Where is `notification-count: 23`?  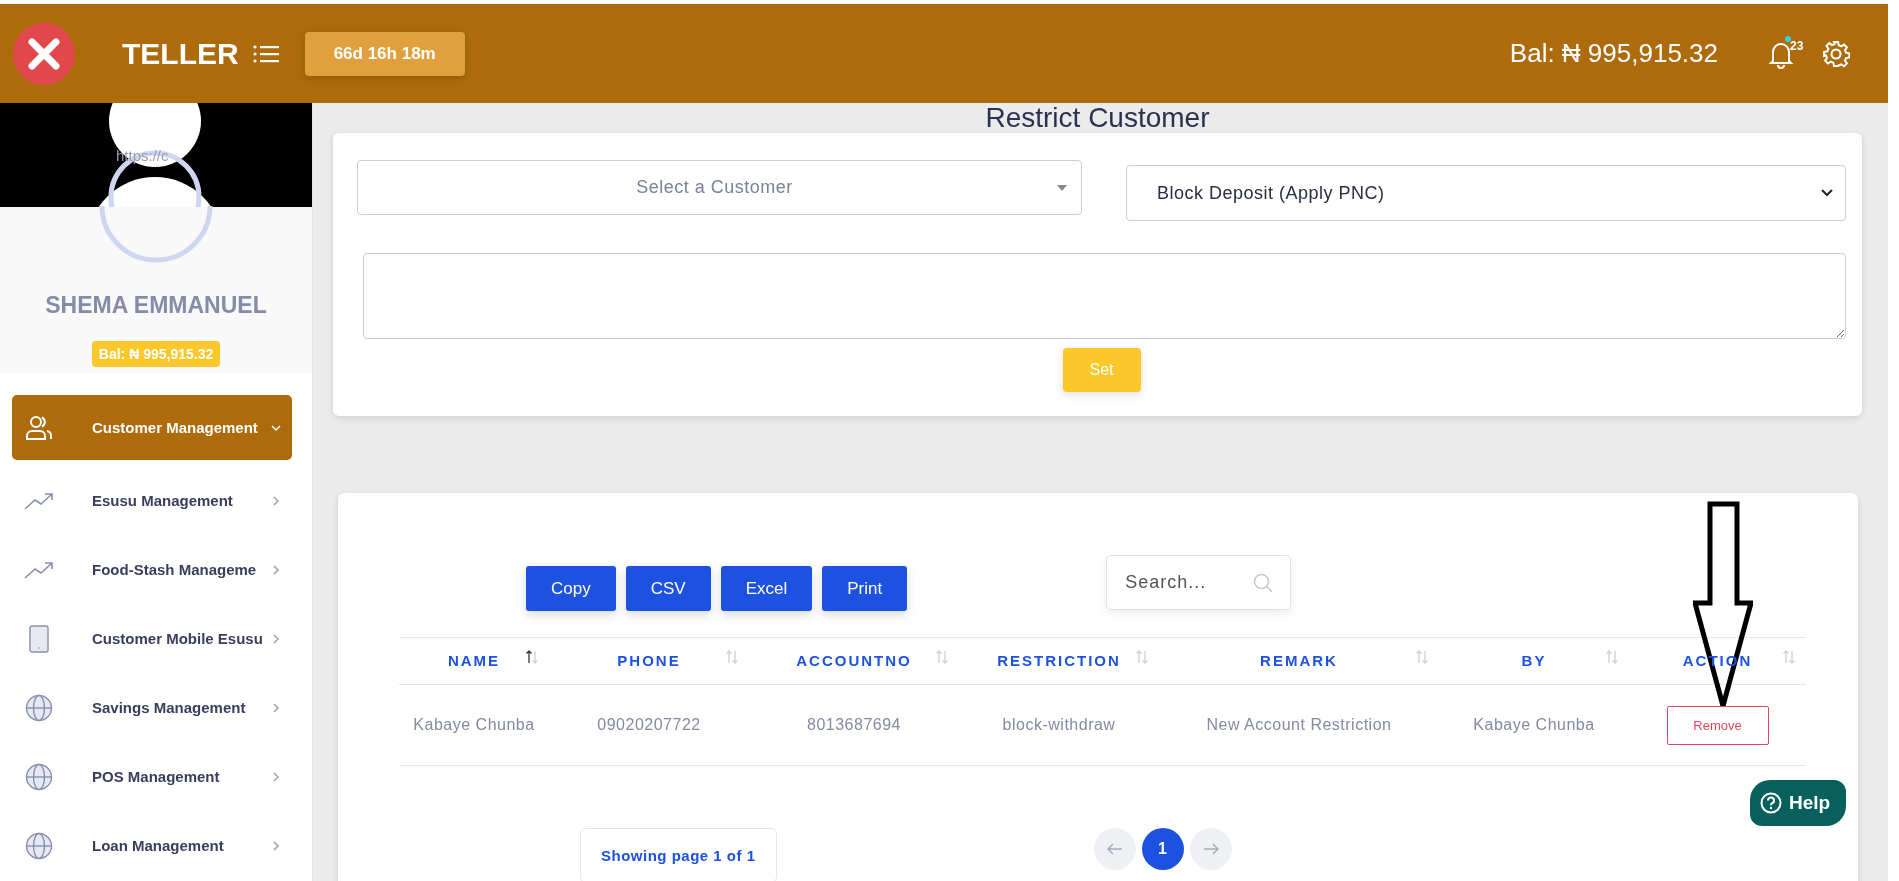
notification-count: 23 is located at coordinates (1797, 45).